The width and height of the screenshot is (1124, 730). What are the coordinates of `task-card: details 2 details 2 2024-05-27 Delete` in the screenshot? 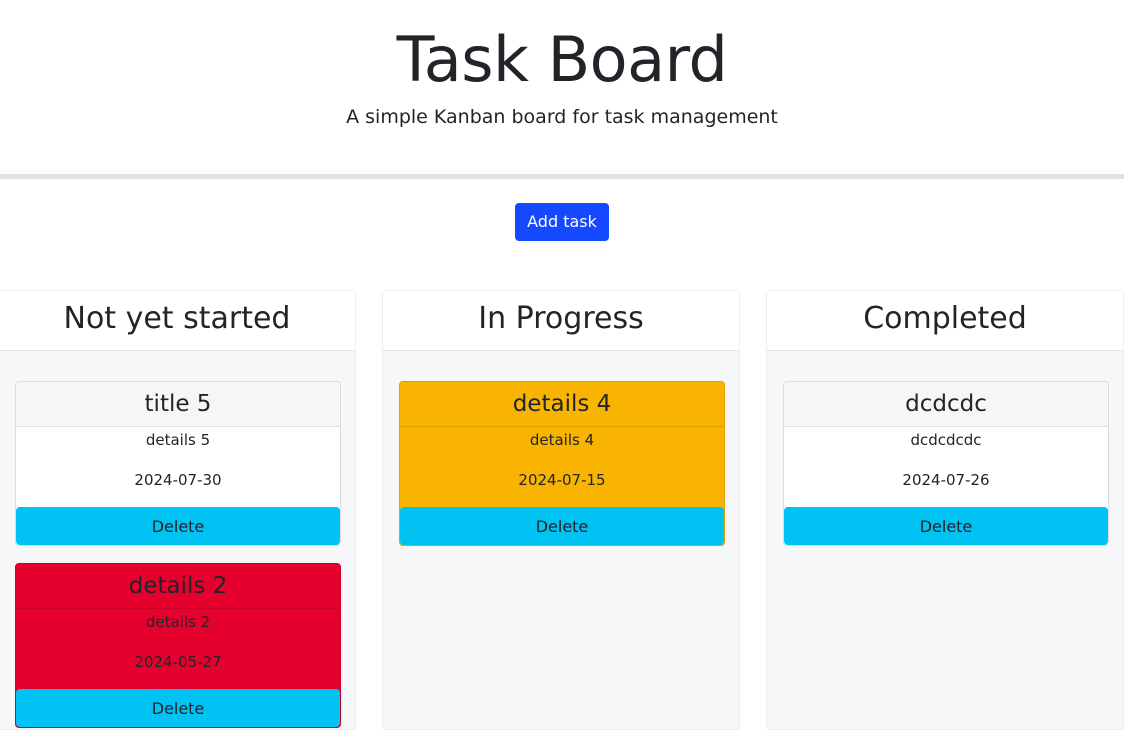 It's located at (178, 645).